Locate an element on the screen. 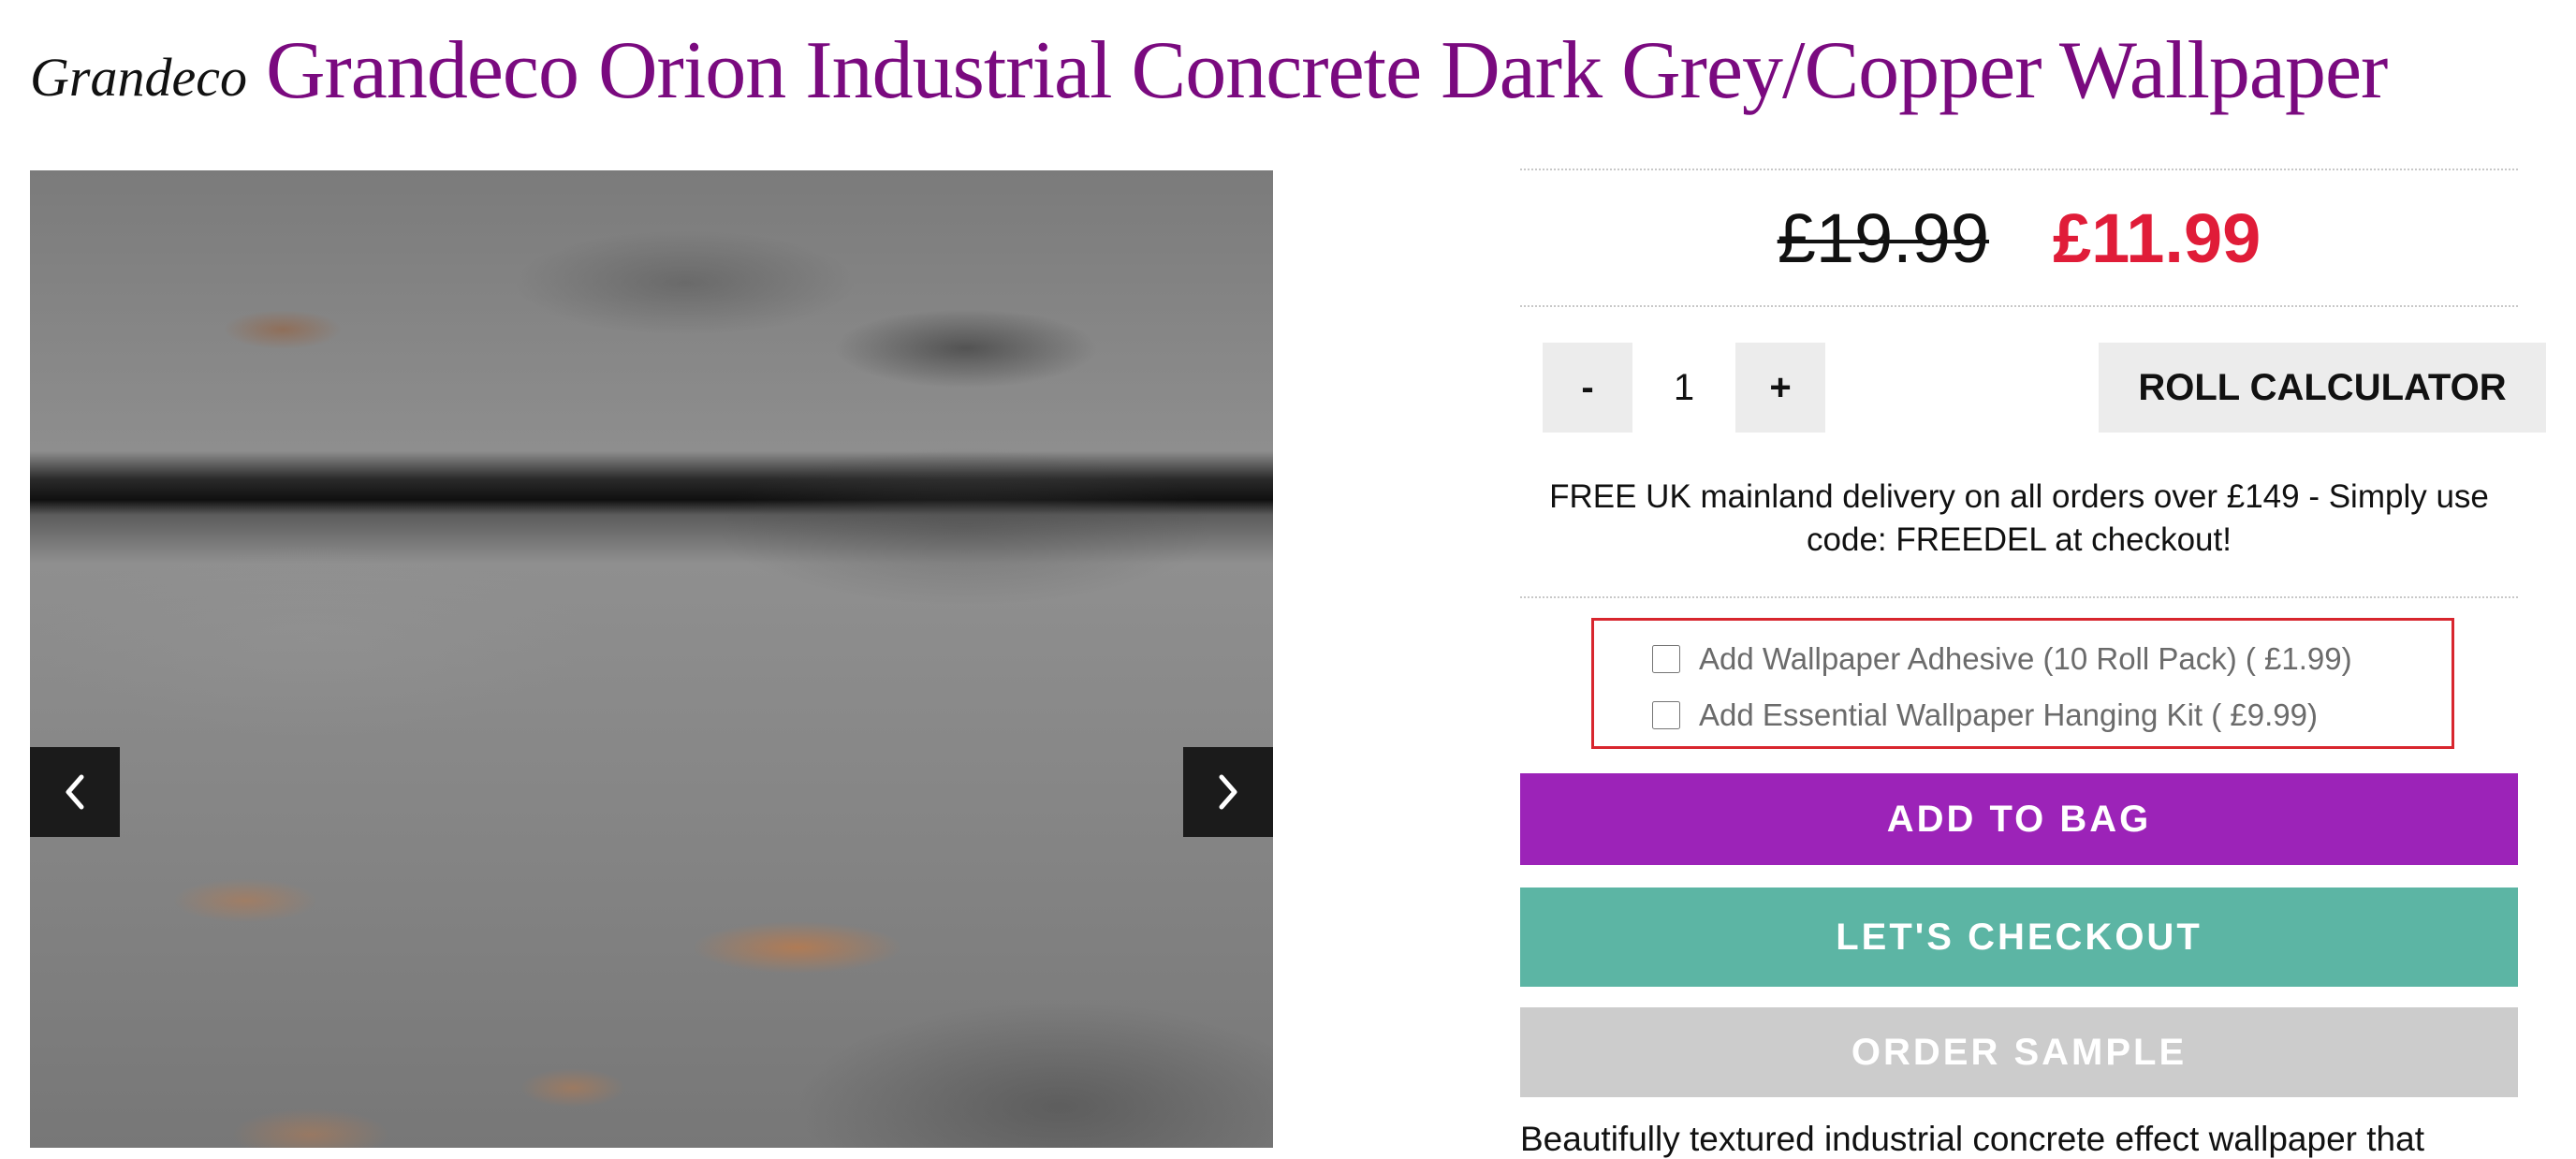  delivery-line-2: code: FREEDEL at checkout! is located at coordinates (2020, 540).